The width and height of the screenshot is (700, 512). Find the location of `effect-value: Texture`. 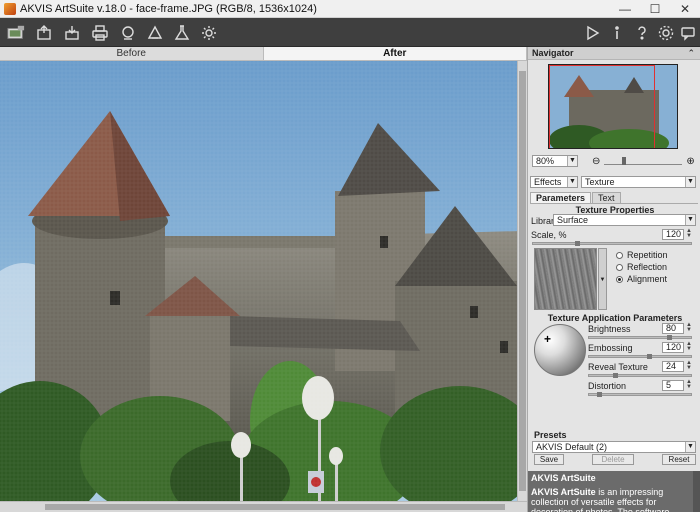

effect-value: Texture is located at coordinates (600, 182).